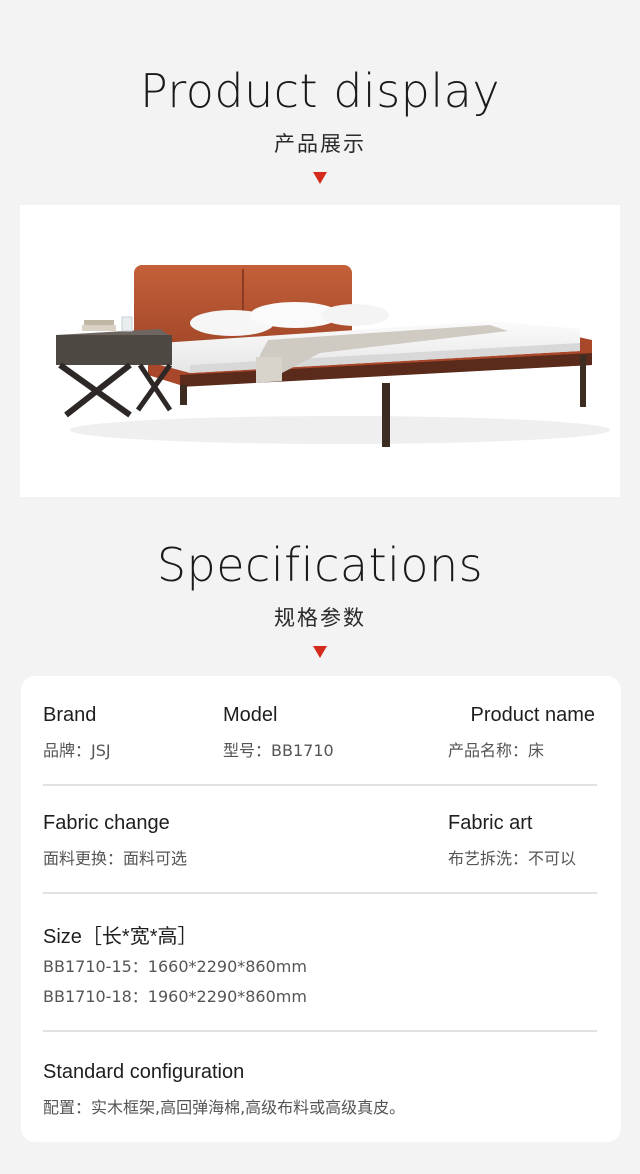 The height and width of the screenshot is (1174, 640). Describe the element at coordinates (250, 715) in the screenshot. I see `model-label: Model` at that location.